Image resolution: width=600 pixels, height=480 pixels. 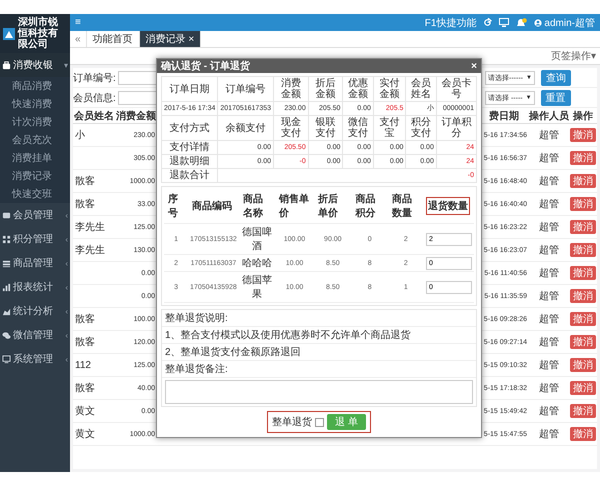 What do you see at coordinates (474, 66) in the screenshot?
I see `close-button: ×` at bounding box center [474, 66].